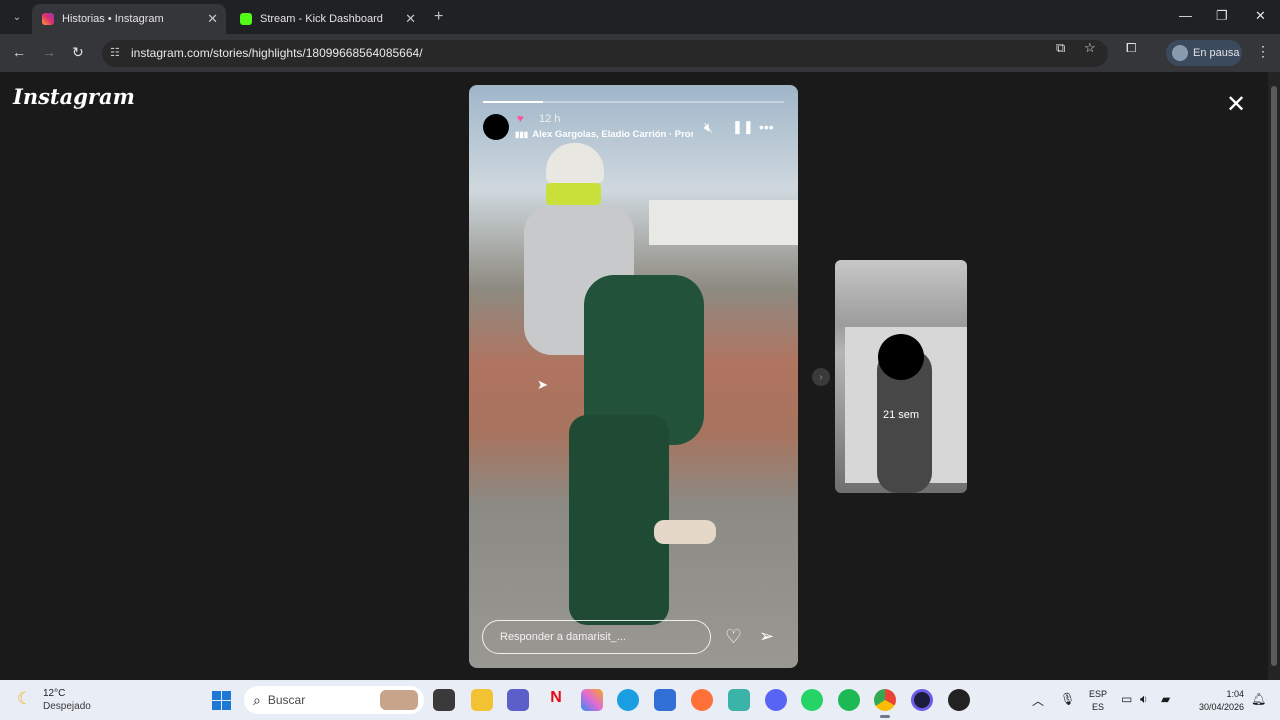 The image size is (1280, 720). I want to click on teams-icon, so click(518, 700).